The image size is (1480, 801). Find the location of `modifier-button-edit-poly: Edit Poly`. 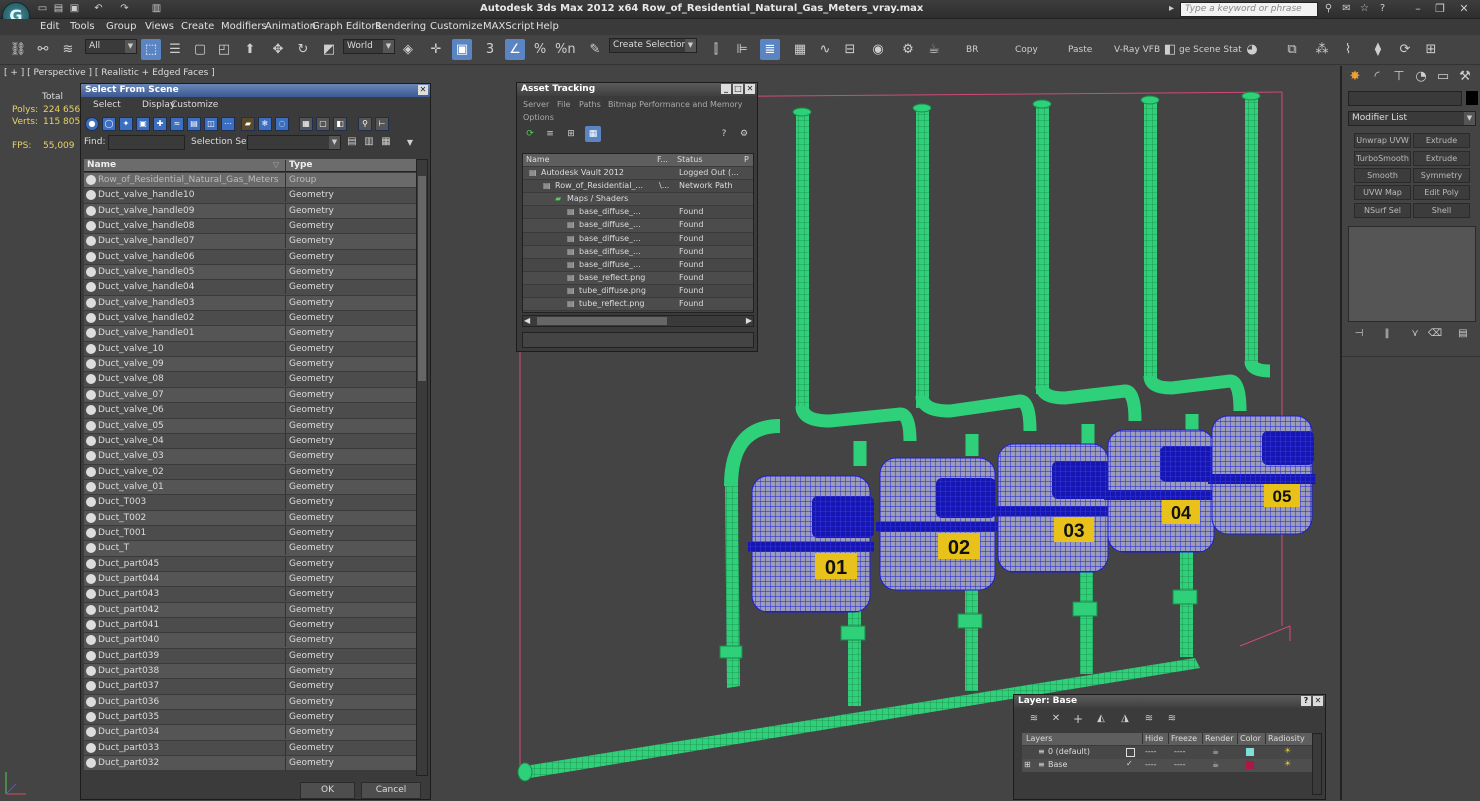

modifier-button-edit-poly: Edit Poly is located at coordinates (1441, 192).